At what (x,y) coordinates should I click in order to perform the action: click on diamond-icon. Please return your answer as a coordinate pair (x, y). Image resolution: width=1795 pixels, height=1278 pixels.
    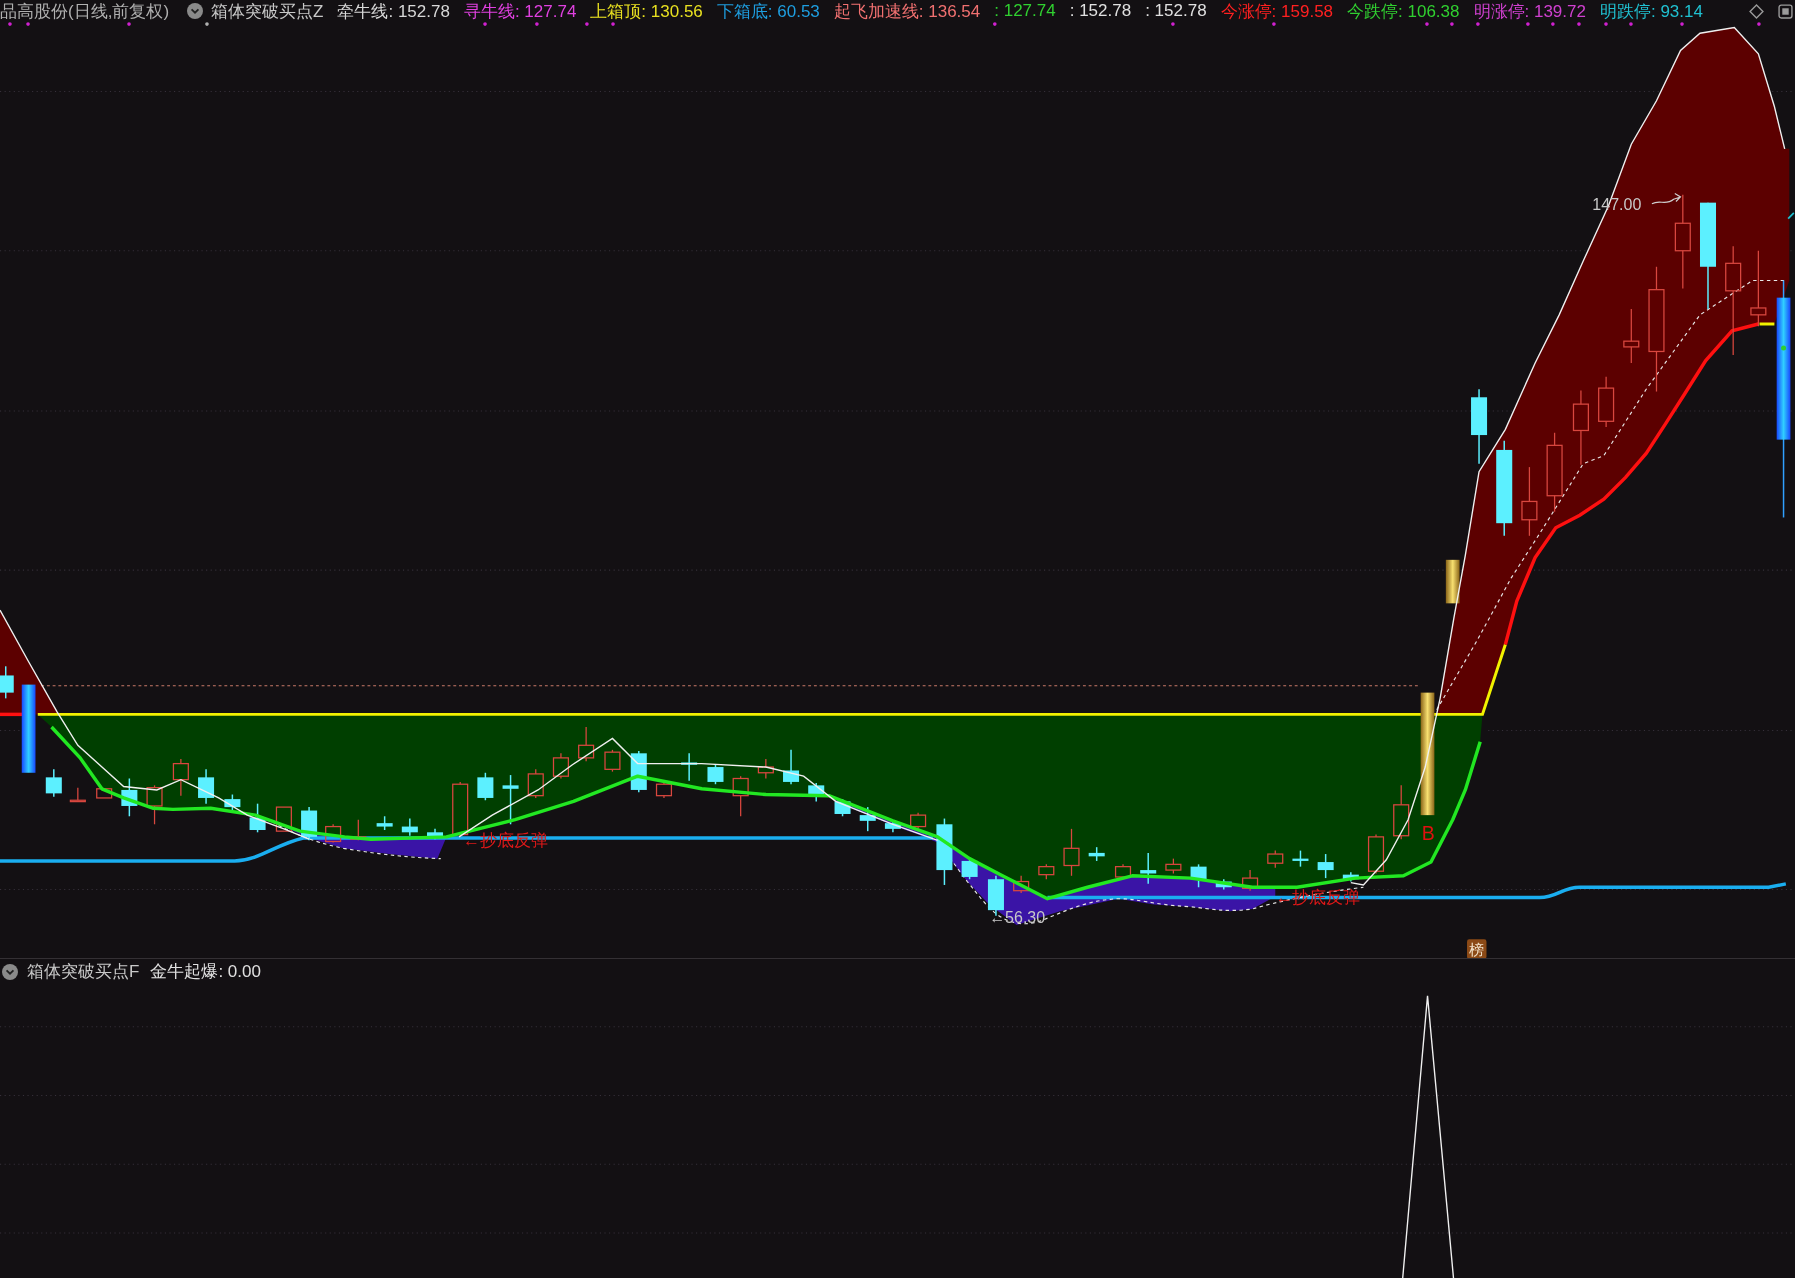
    Looking at the image, I should click on (1756, 11).